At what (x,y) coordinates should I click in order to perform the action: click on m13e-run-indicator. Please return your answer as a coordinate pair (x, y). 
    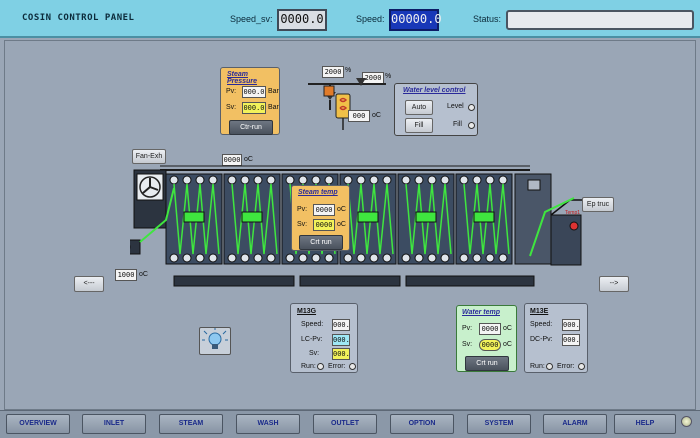
    Looking at the image, I should click on (549, 366).